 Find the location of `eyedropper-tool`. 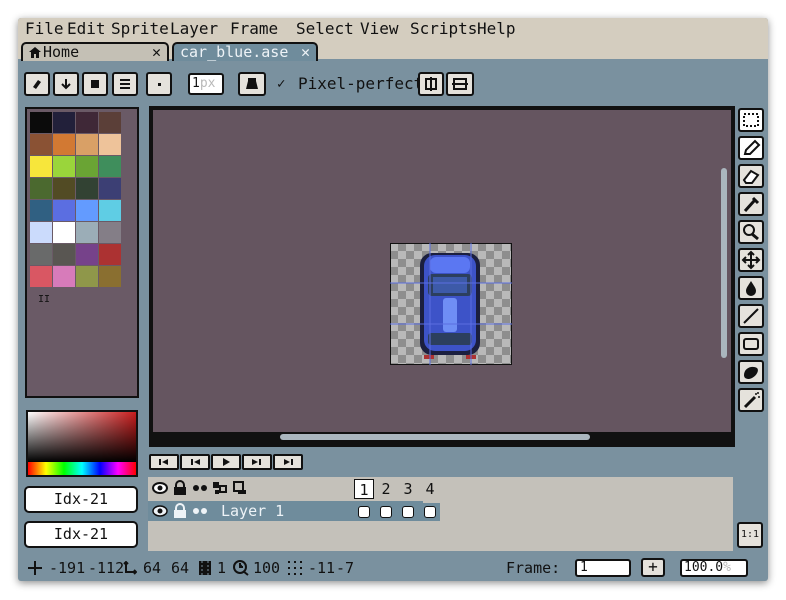

eyedropper-tool is located at coordinates (751, 204).